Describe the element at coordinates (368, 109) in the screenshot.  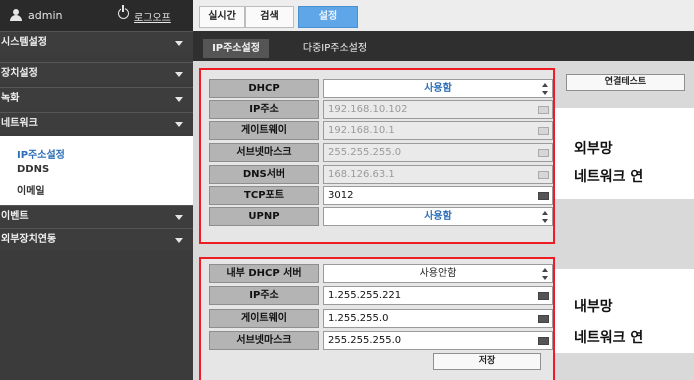
I see `field-value: 192.168.10.102` at that location.